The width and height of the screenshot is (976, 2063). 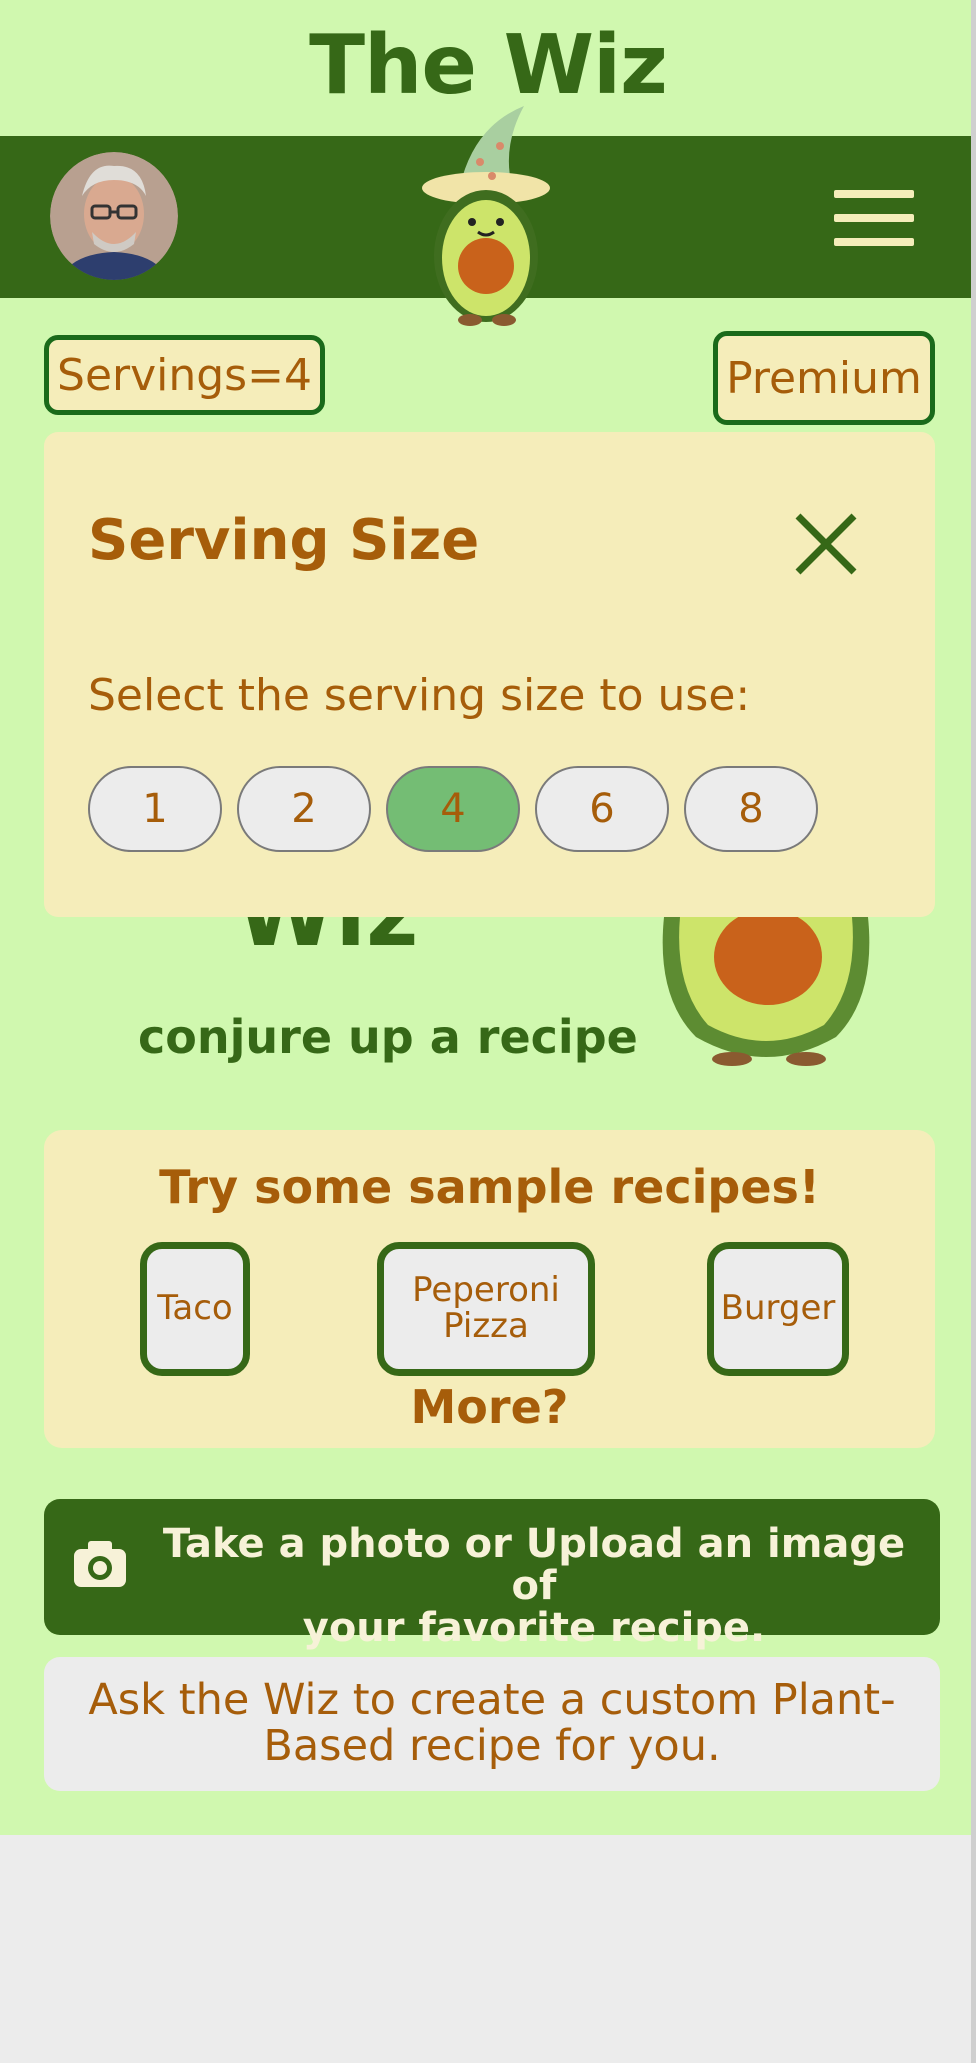 What do you see at coordinates (284, 540) in the screenshot?
I see `modal-title: Serving Size` at bounding box center [284, 540].